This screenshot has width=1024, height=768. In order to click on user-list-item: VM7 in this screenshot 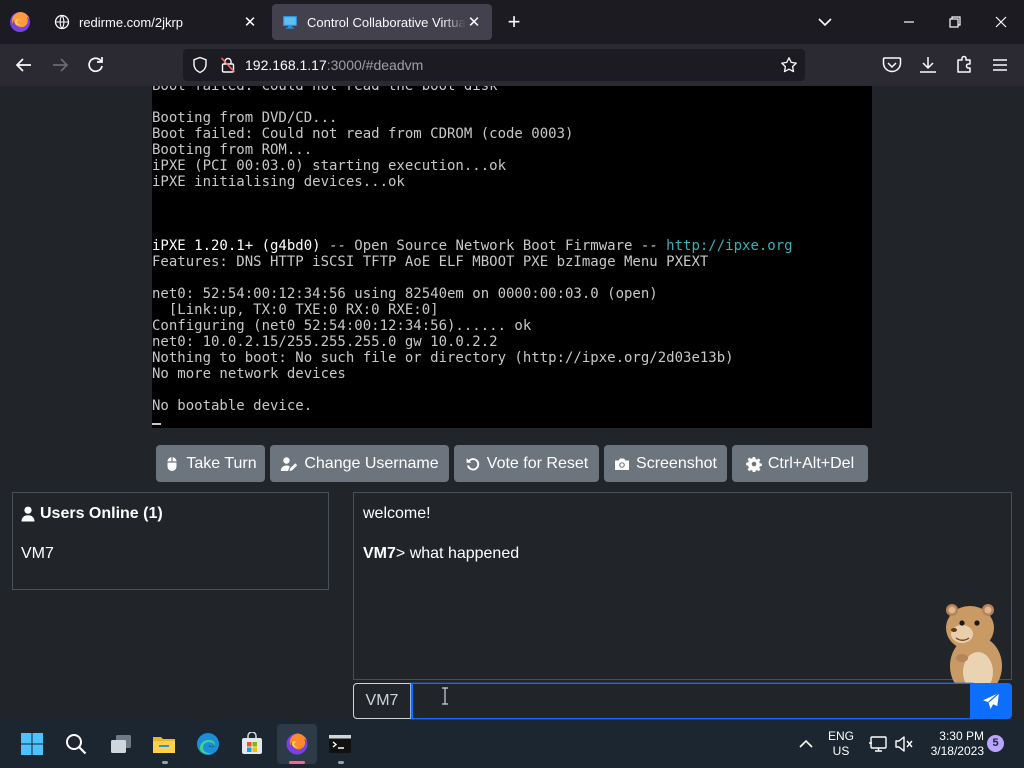, I will do `click(37, 554)`.